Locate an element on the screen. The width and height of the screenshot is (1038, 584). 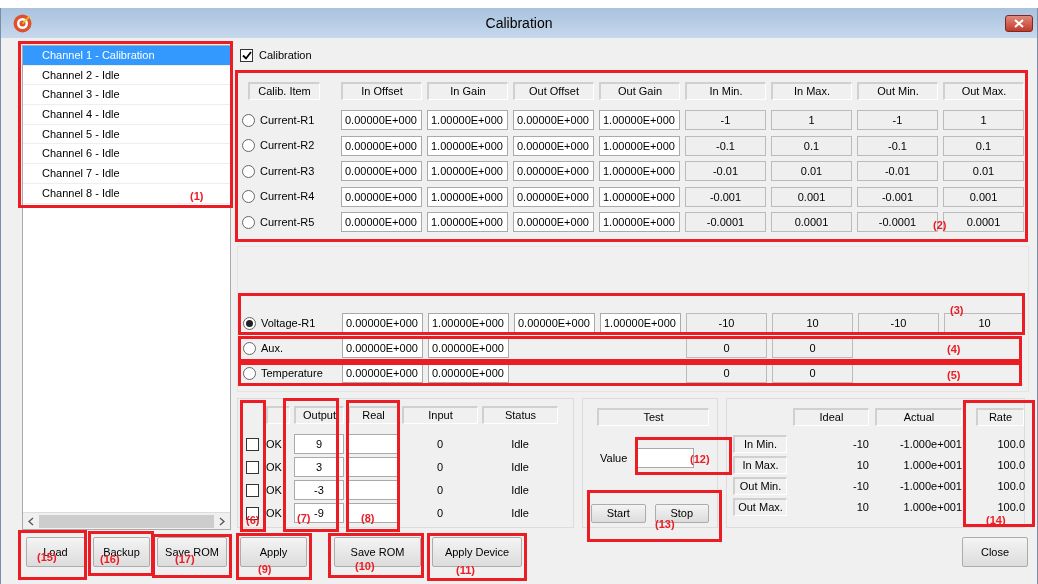
close-button: Close is located at coordinates (995, 552).